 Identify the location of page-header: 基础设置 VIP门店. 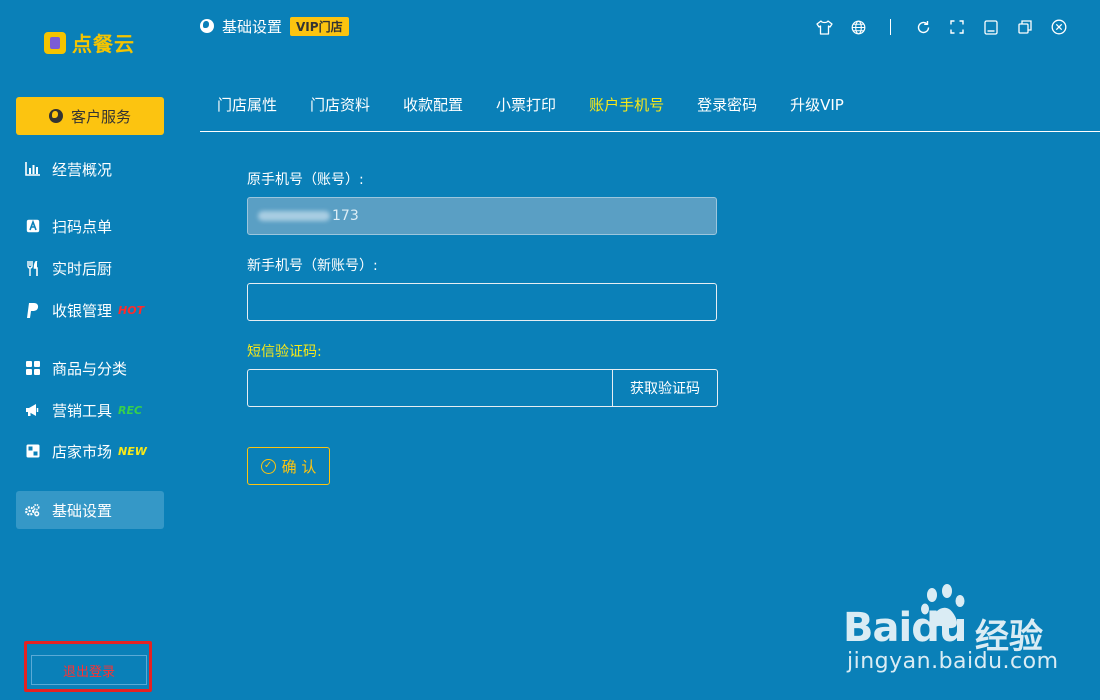
(274, 26).